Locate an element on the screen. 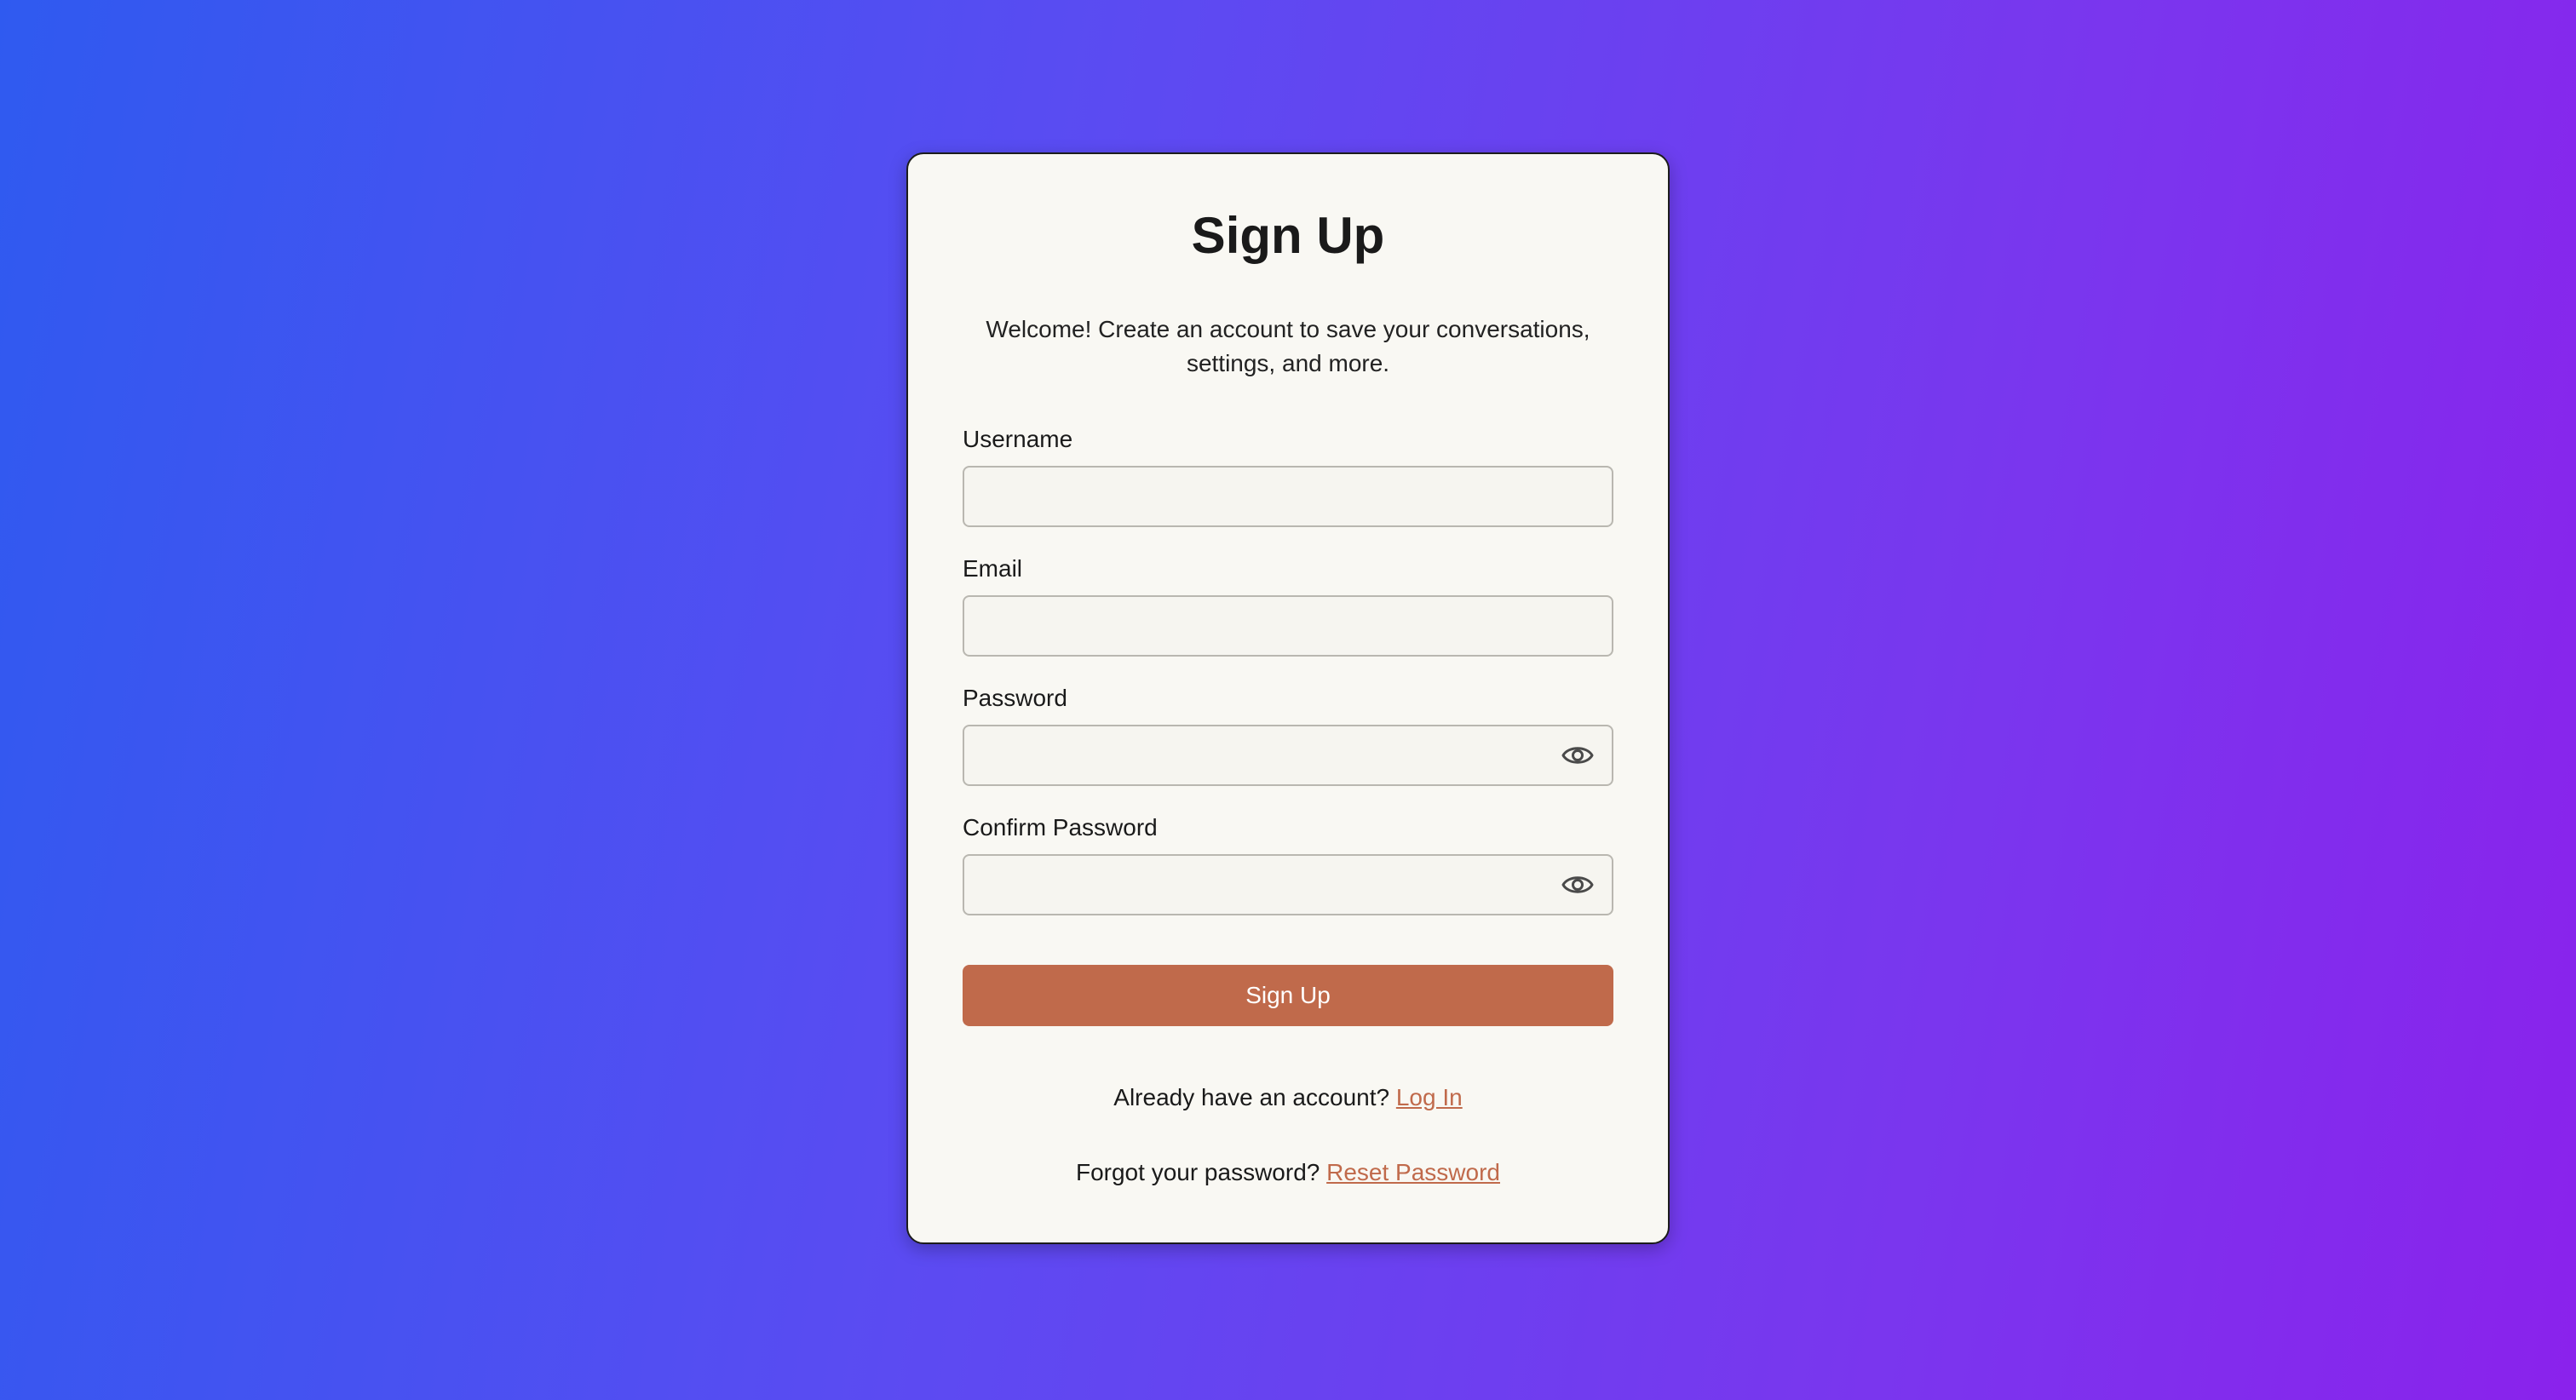  username-label: Username is located at coordinates (1018, 439).